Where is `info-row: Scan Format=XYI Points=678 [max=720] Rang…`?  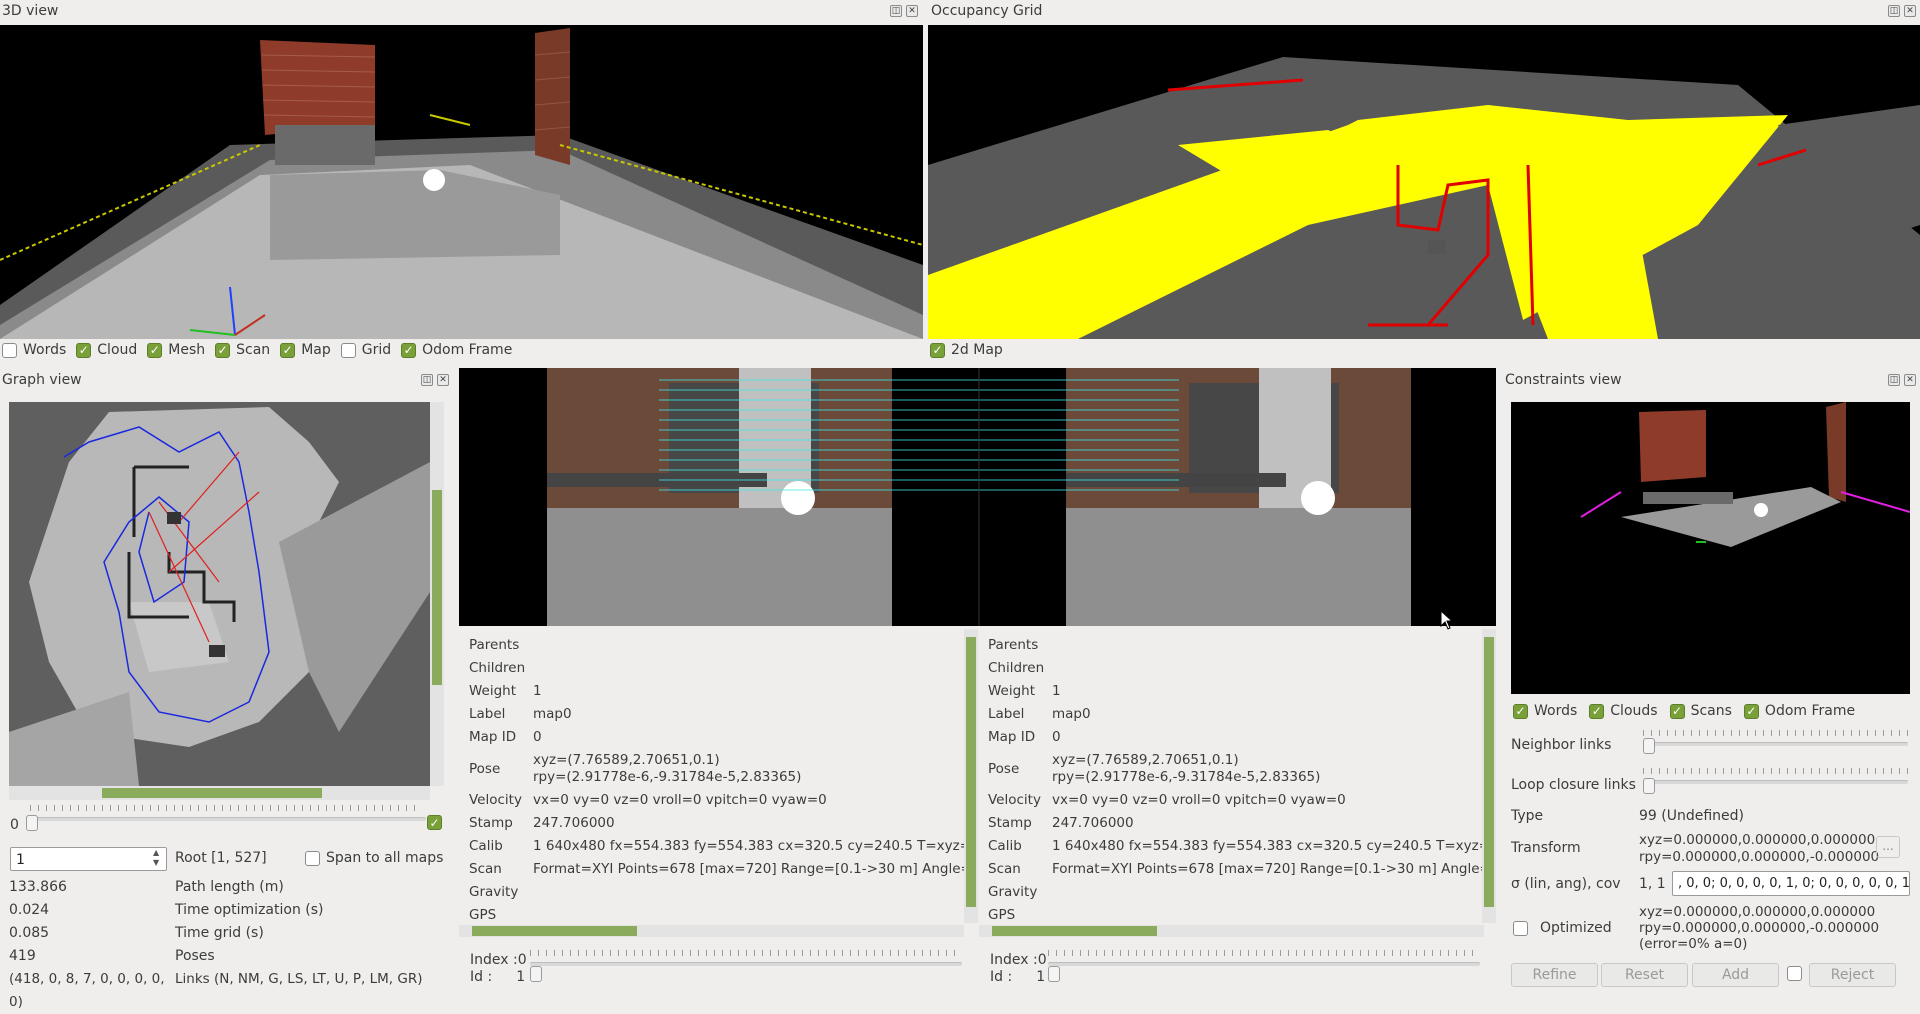 info-row: Scan Format=XYI Points=678 [max=720] Rang… is located at coordinates (1236, 869).